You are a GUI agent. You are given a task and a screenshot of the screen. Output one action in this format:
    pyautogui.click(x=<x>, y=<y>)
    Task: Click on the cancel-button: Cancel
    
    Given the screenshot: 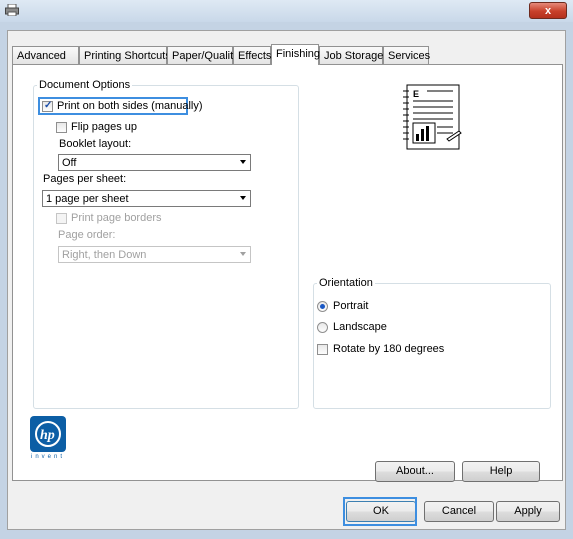 What is the action you would take?
    pyautogui.click(x=459, y=511)
    